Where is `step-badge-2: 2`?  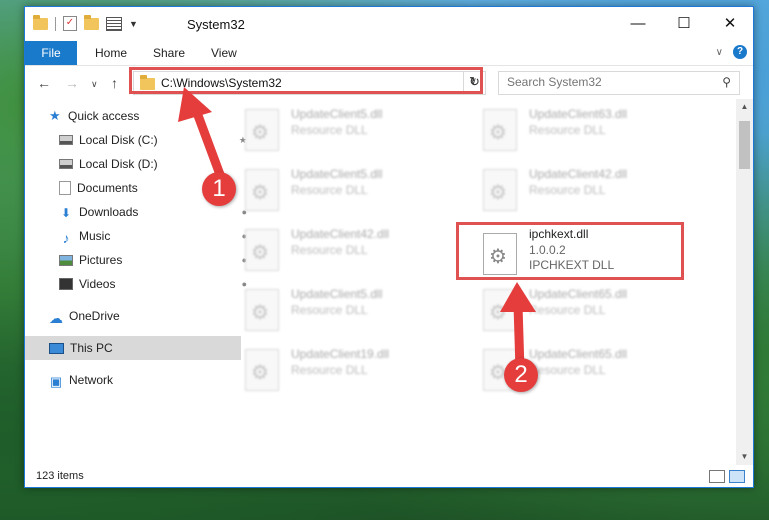 step-badge-2: 2 is located at coordinates (521, 375).